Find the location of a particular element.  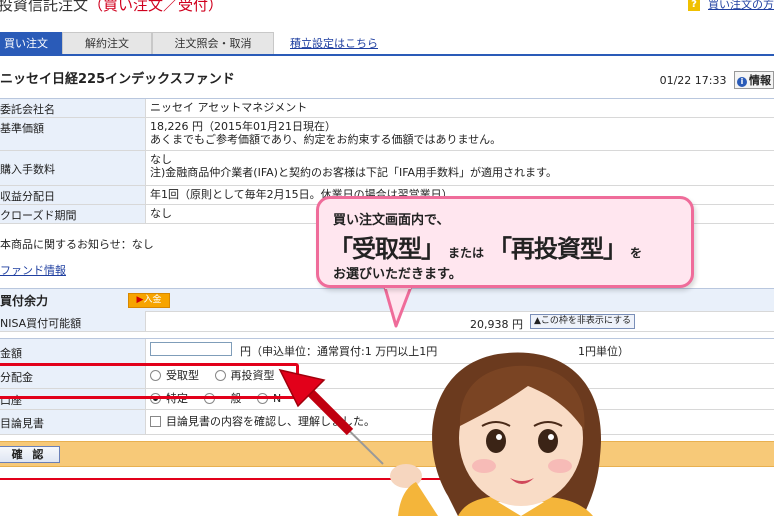

callout-line2: 「受取型」 または 「再投資型」を is located at coordinates (487, 246).